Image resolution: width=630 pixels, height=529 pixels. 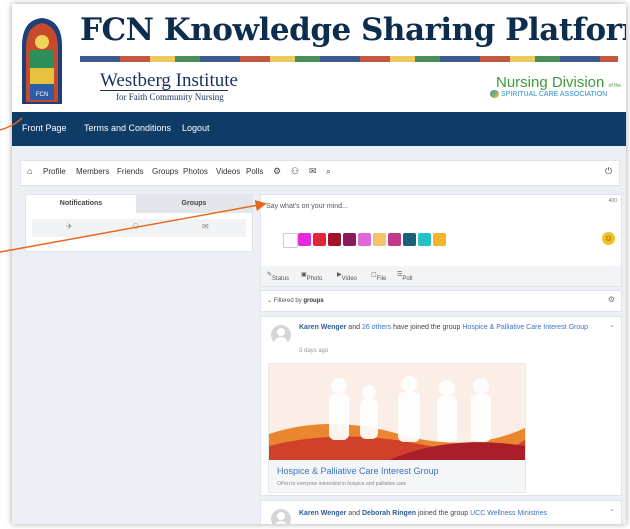 I want to click on group-cover-image, so click(x=397, y=412).